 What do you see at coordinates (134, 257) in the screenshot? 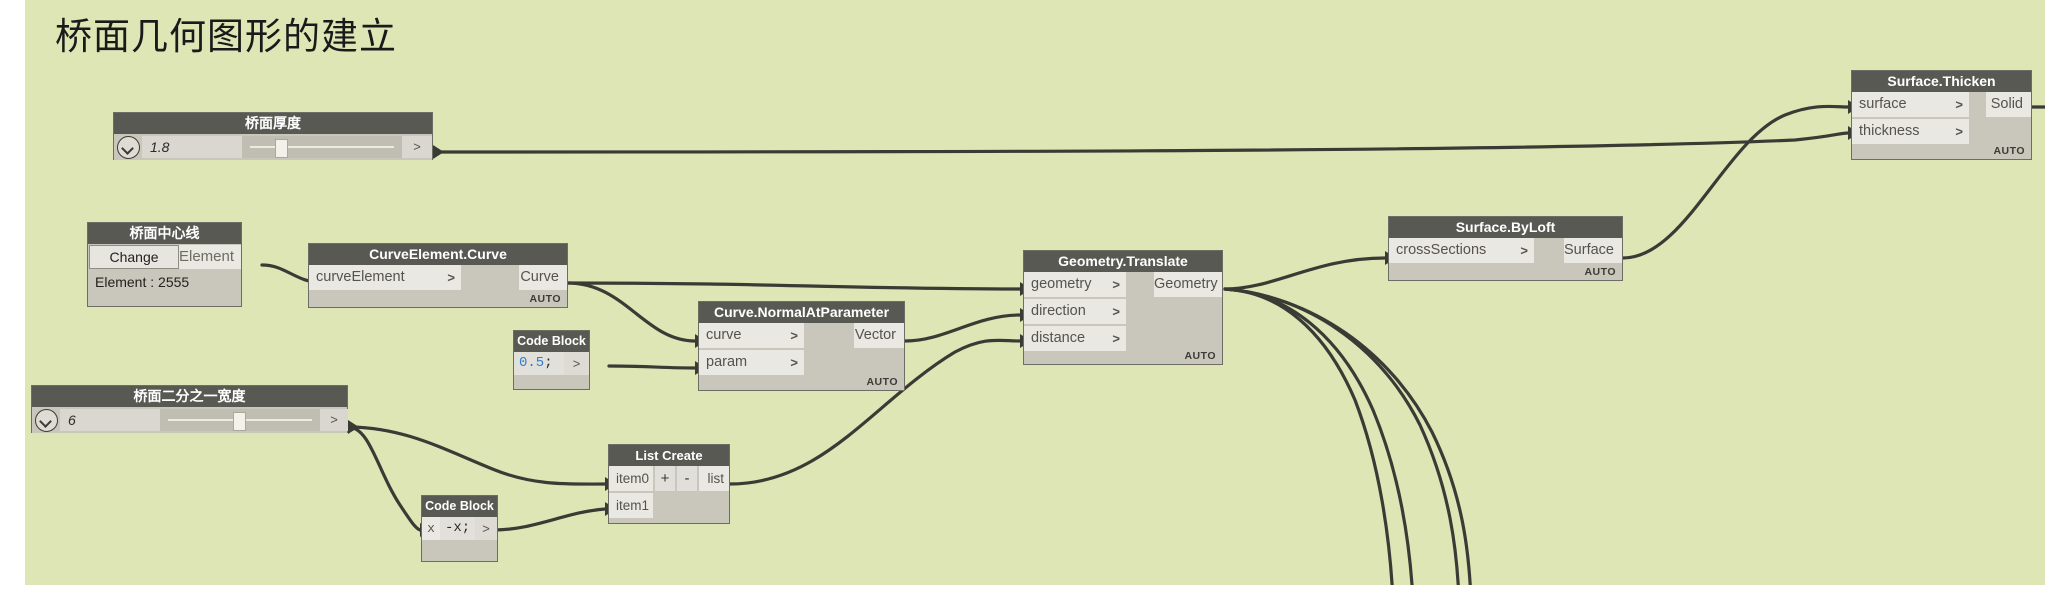
I see `change-button: Change` at bounding box center [134, 257].